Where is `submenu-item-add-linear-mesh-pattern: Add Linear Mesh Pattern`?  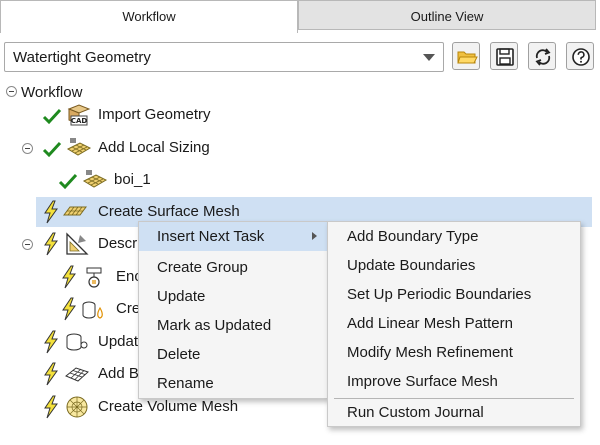
submenu-item-add-linear-mesh-pattern: Add Linear Mesh Pattern is located at coordinates (454, 323).